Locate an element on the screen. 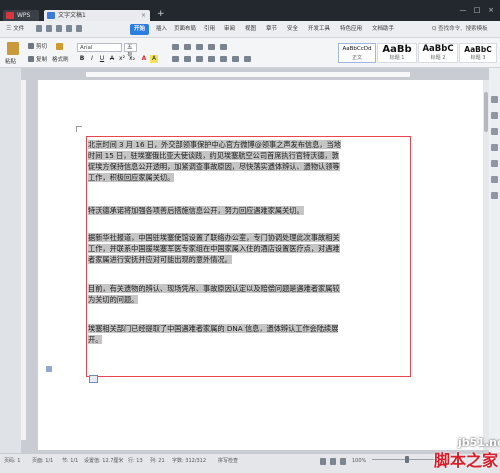  menu-review: 审阅 is located at coordinates (229, 29).